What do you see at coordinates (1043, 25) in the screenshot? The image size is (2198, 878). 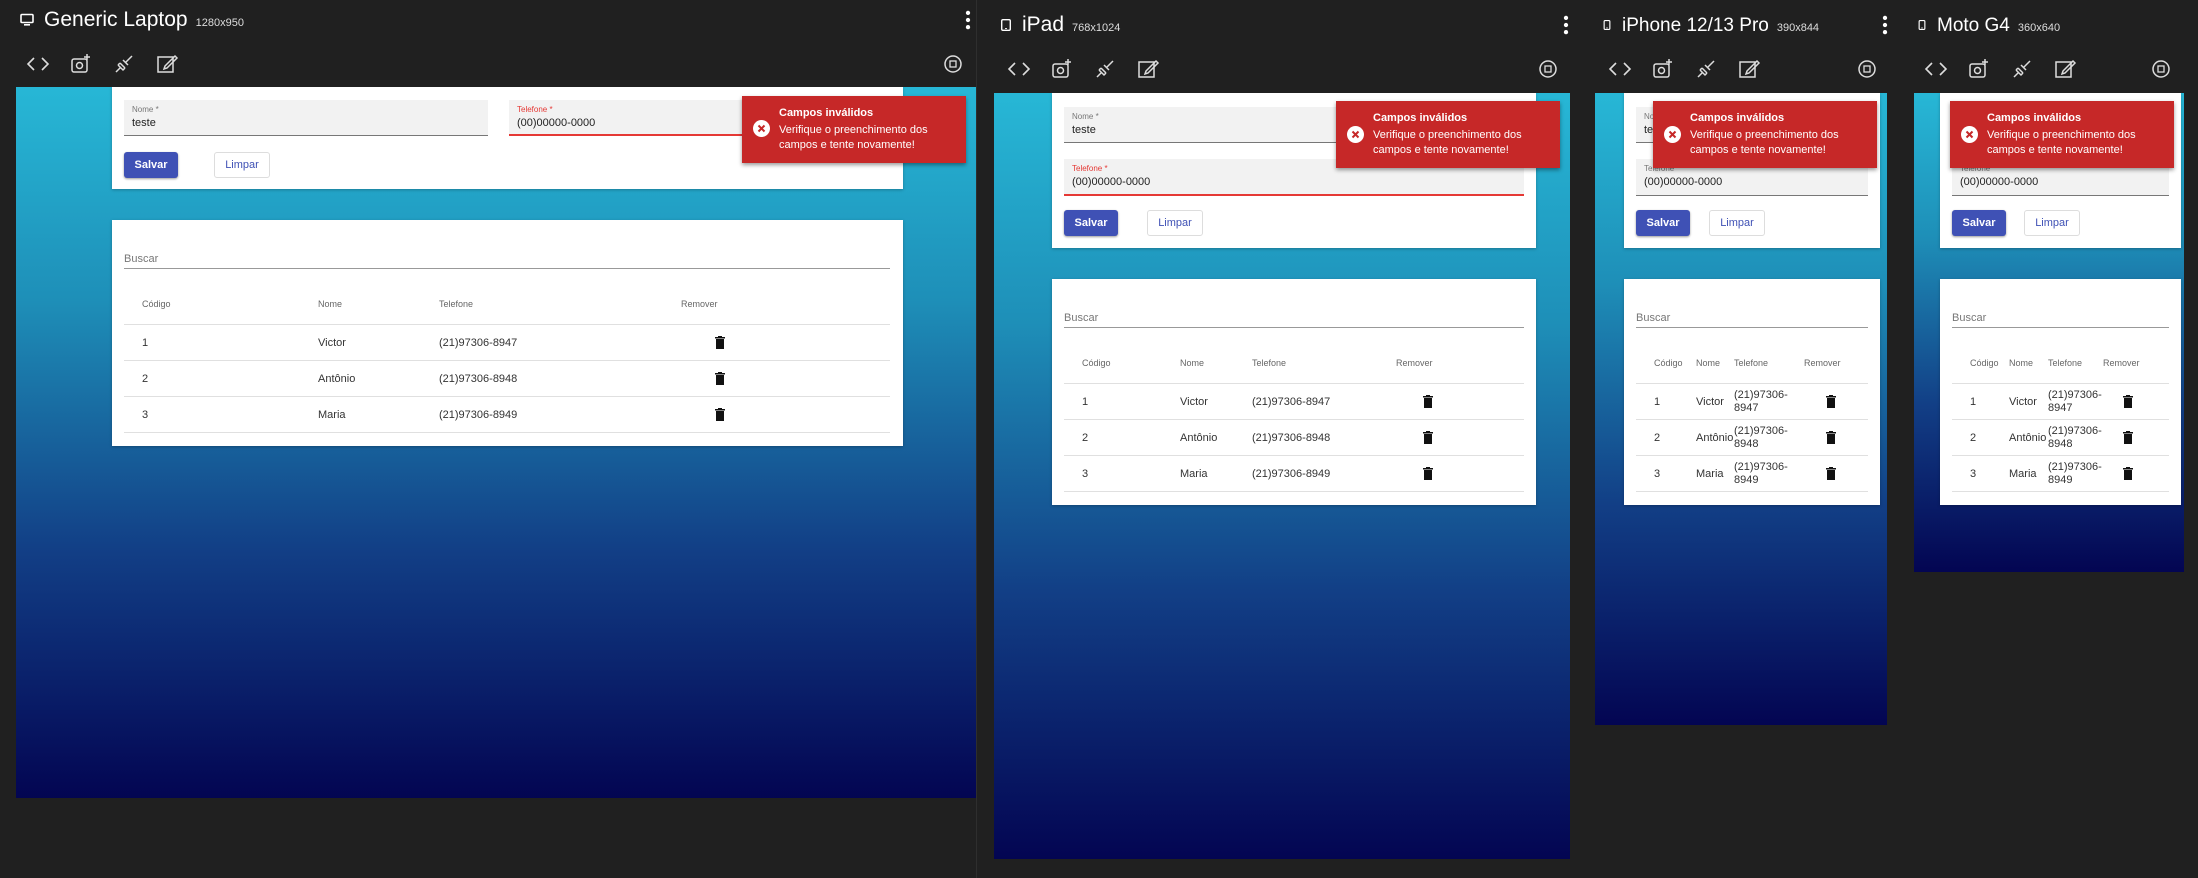 I see `device-name: iPad` at bounding box center [1043, 25].